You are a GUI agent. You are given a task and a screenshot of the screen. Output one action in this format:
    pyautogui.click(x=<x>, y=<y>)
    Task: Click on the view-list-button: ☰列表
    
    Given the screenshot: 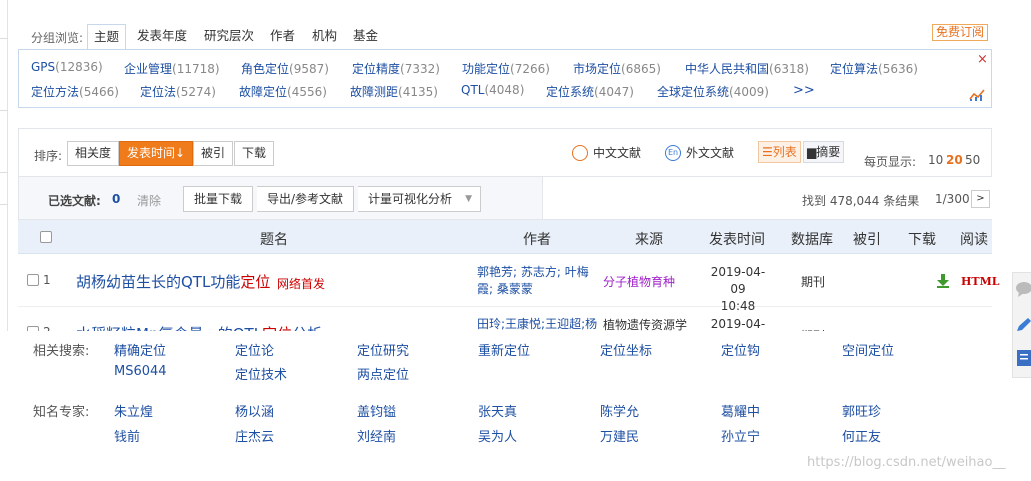 What is the action you would take?
    pyautogui.click(x=779, y=152)
    